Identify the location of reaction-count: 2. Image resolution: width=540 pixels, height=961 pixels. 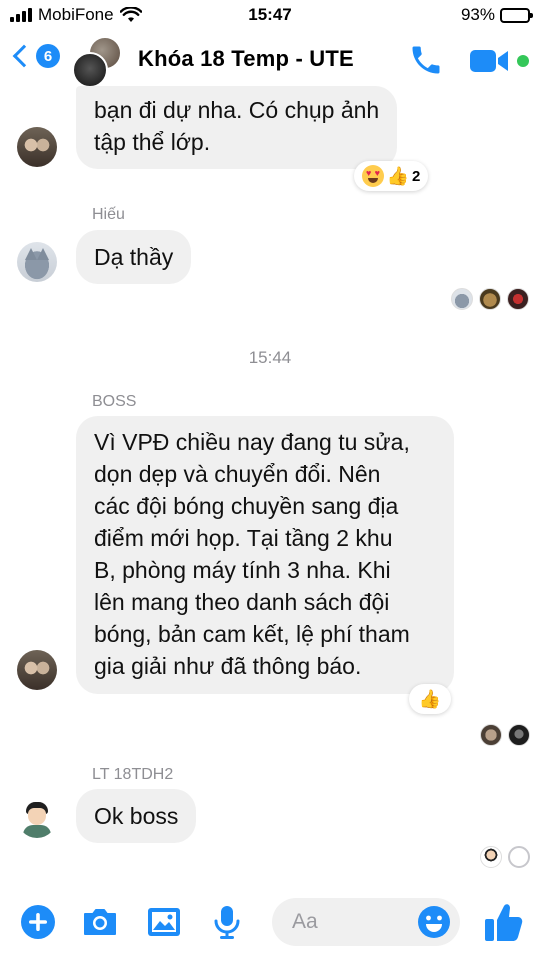
(416, 176).